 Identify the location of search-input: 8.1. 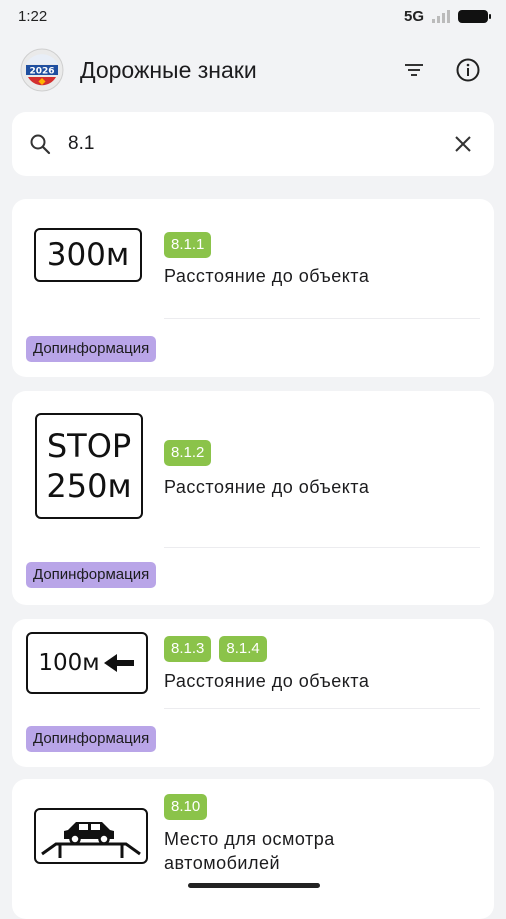
(258, 144).